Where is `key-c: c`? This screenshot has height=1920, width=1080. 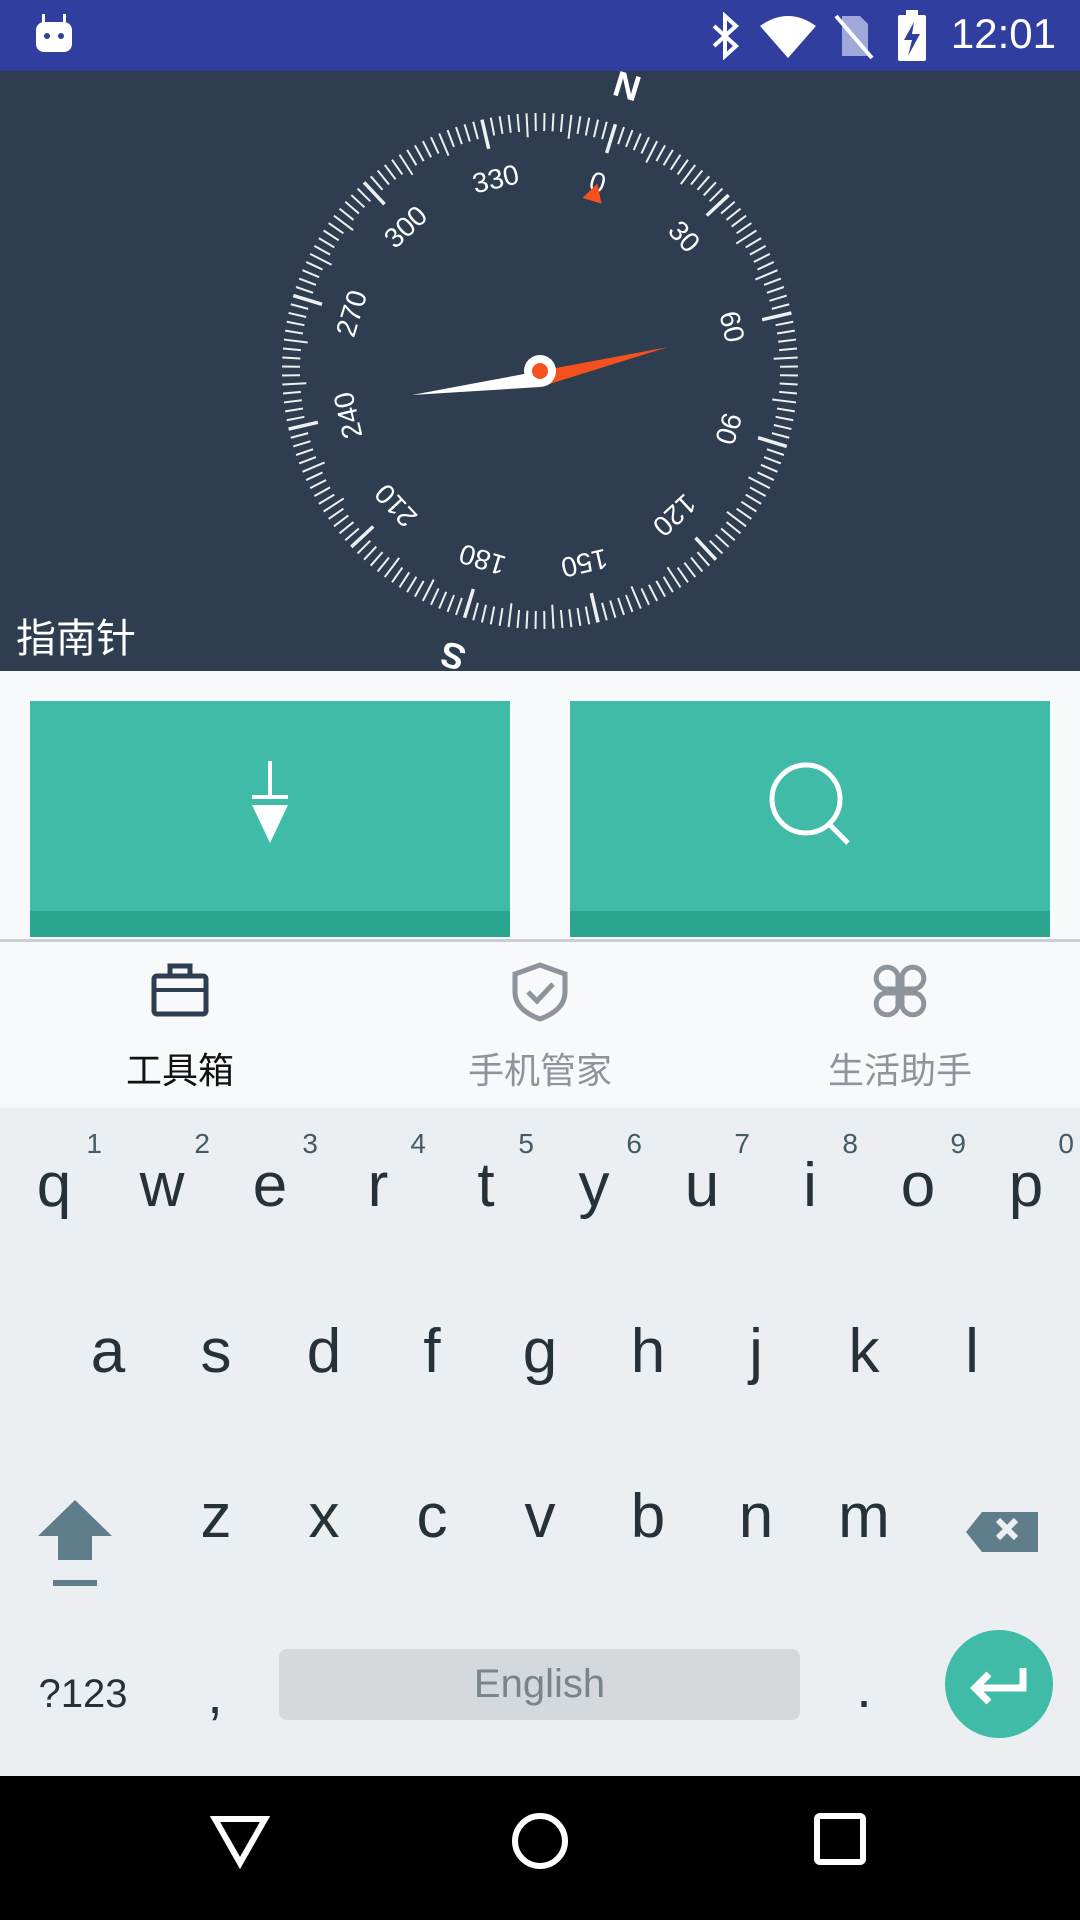 key-c: c is located at coordinates (432, 1514).